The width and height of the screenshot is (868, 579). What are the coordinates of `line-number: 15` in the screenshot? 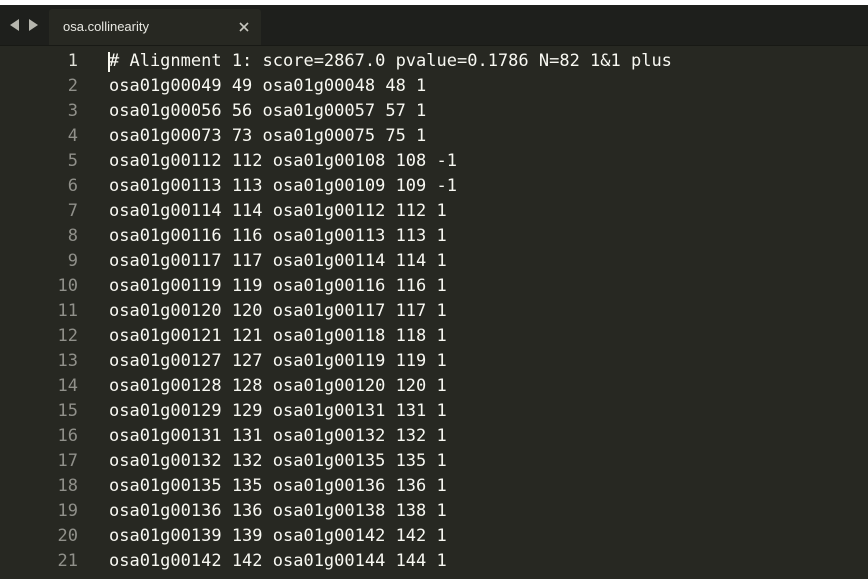 It's located at (67, 411).